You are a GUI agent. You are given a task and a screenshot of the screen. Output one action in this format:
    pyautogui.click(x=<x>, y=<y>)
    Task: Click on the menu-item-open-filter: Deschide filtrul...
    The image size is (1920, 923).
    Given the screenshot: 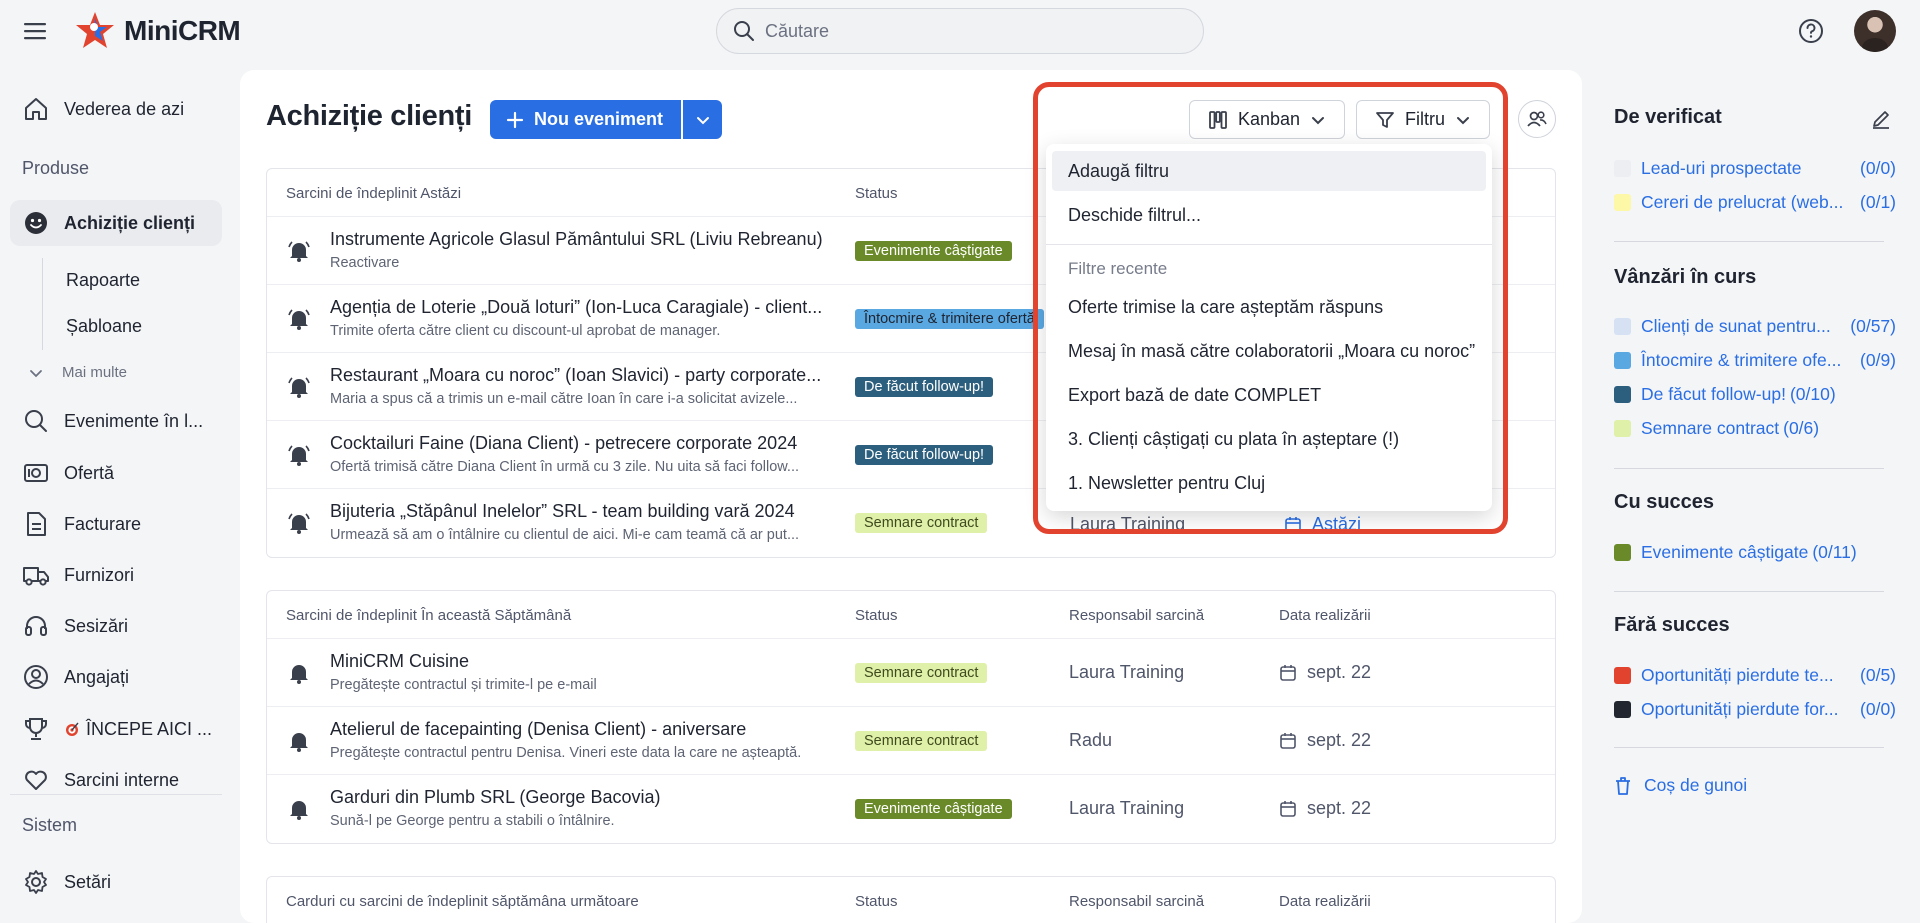 What is the action you would take?
    pyautogui.click(x=1269, y=215)
    